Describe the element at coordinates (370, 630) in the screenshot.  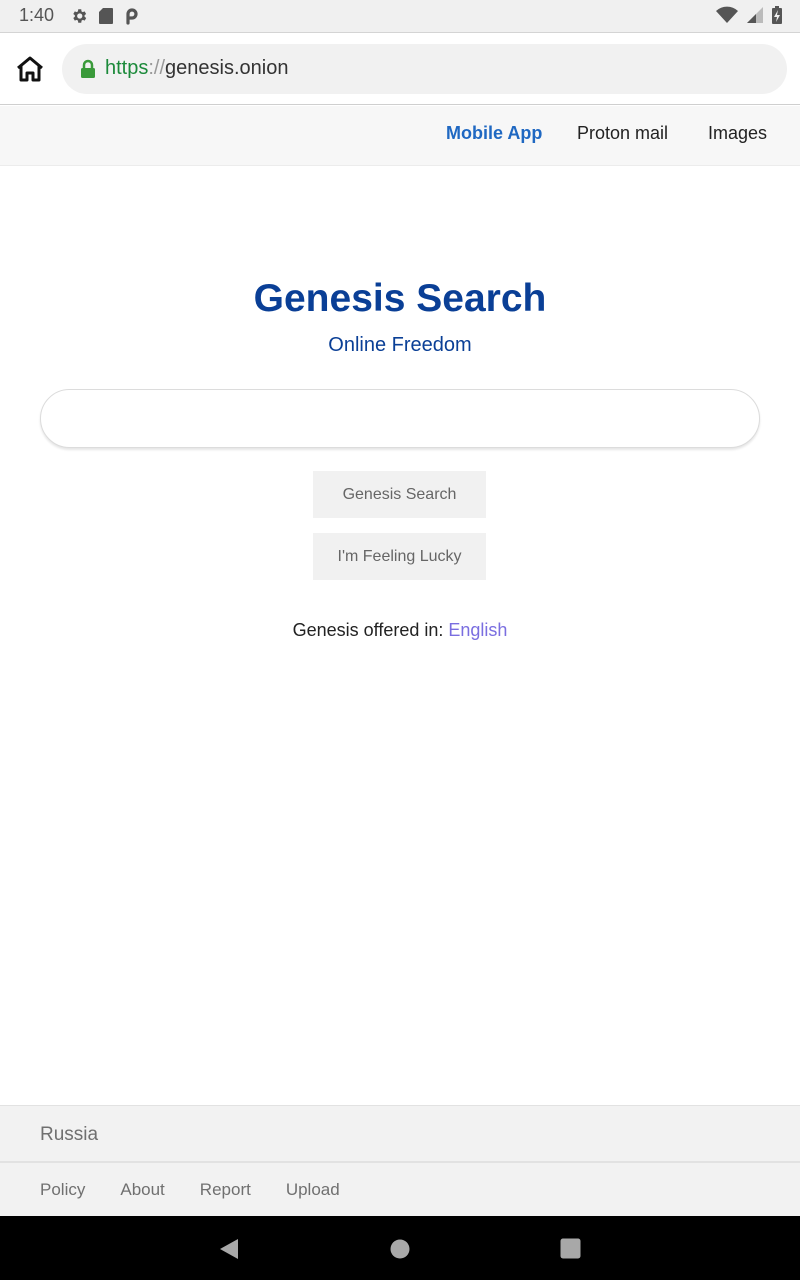
I see `language-offer-label: Genesis offered in:` at that location.